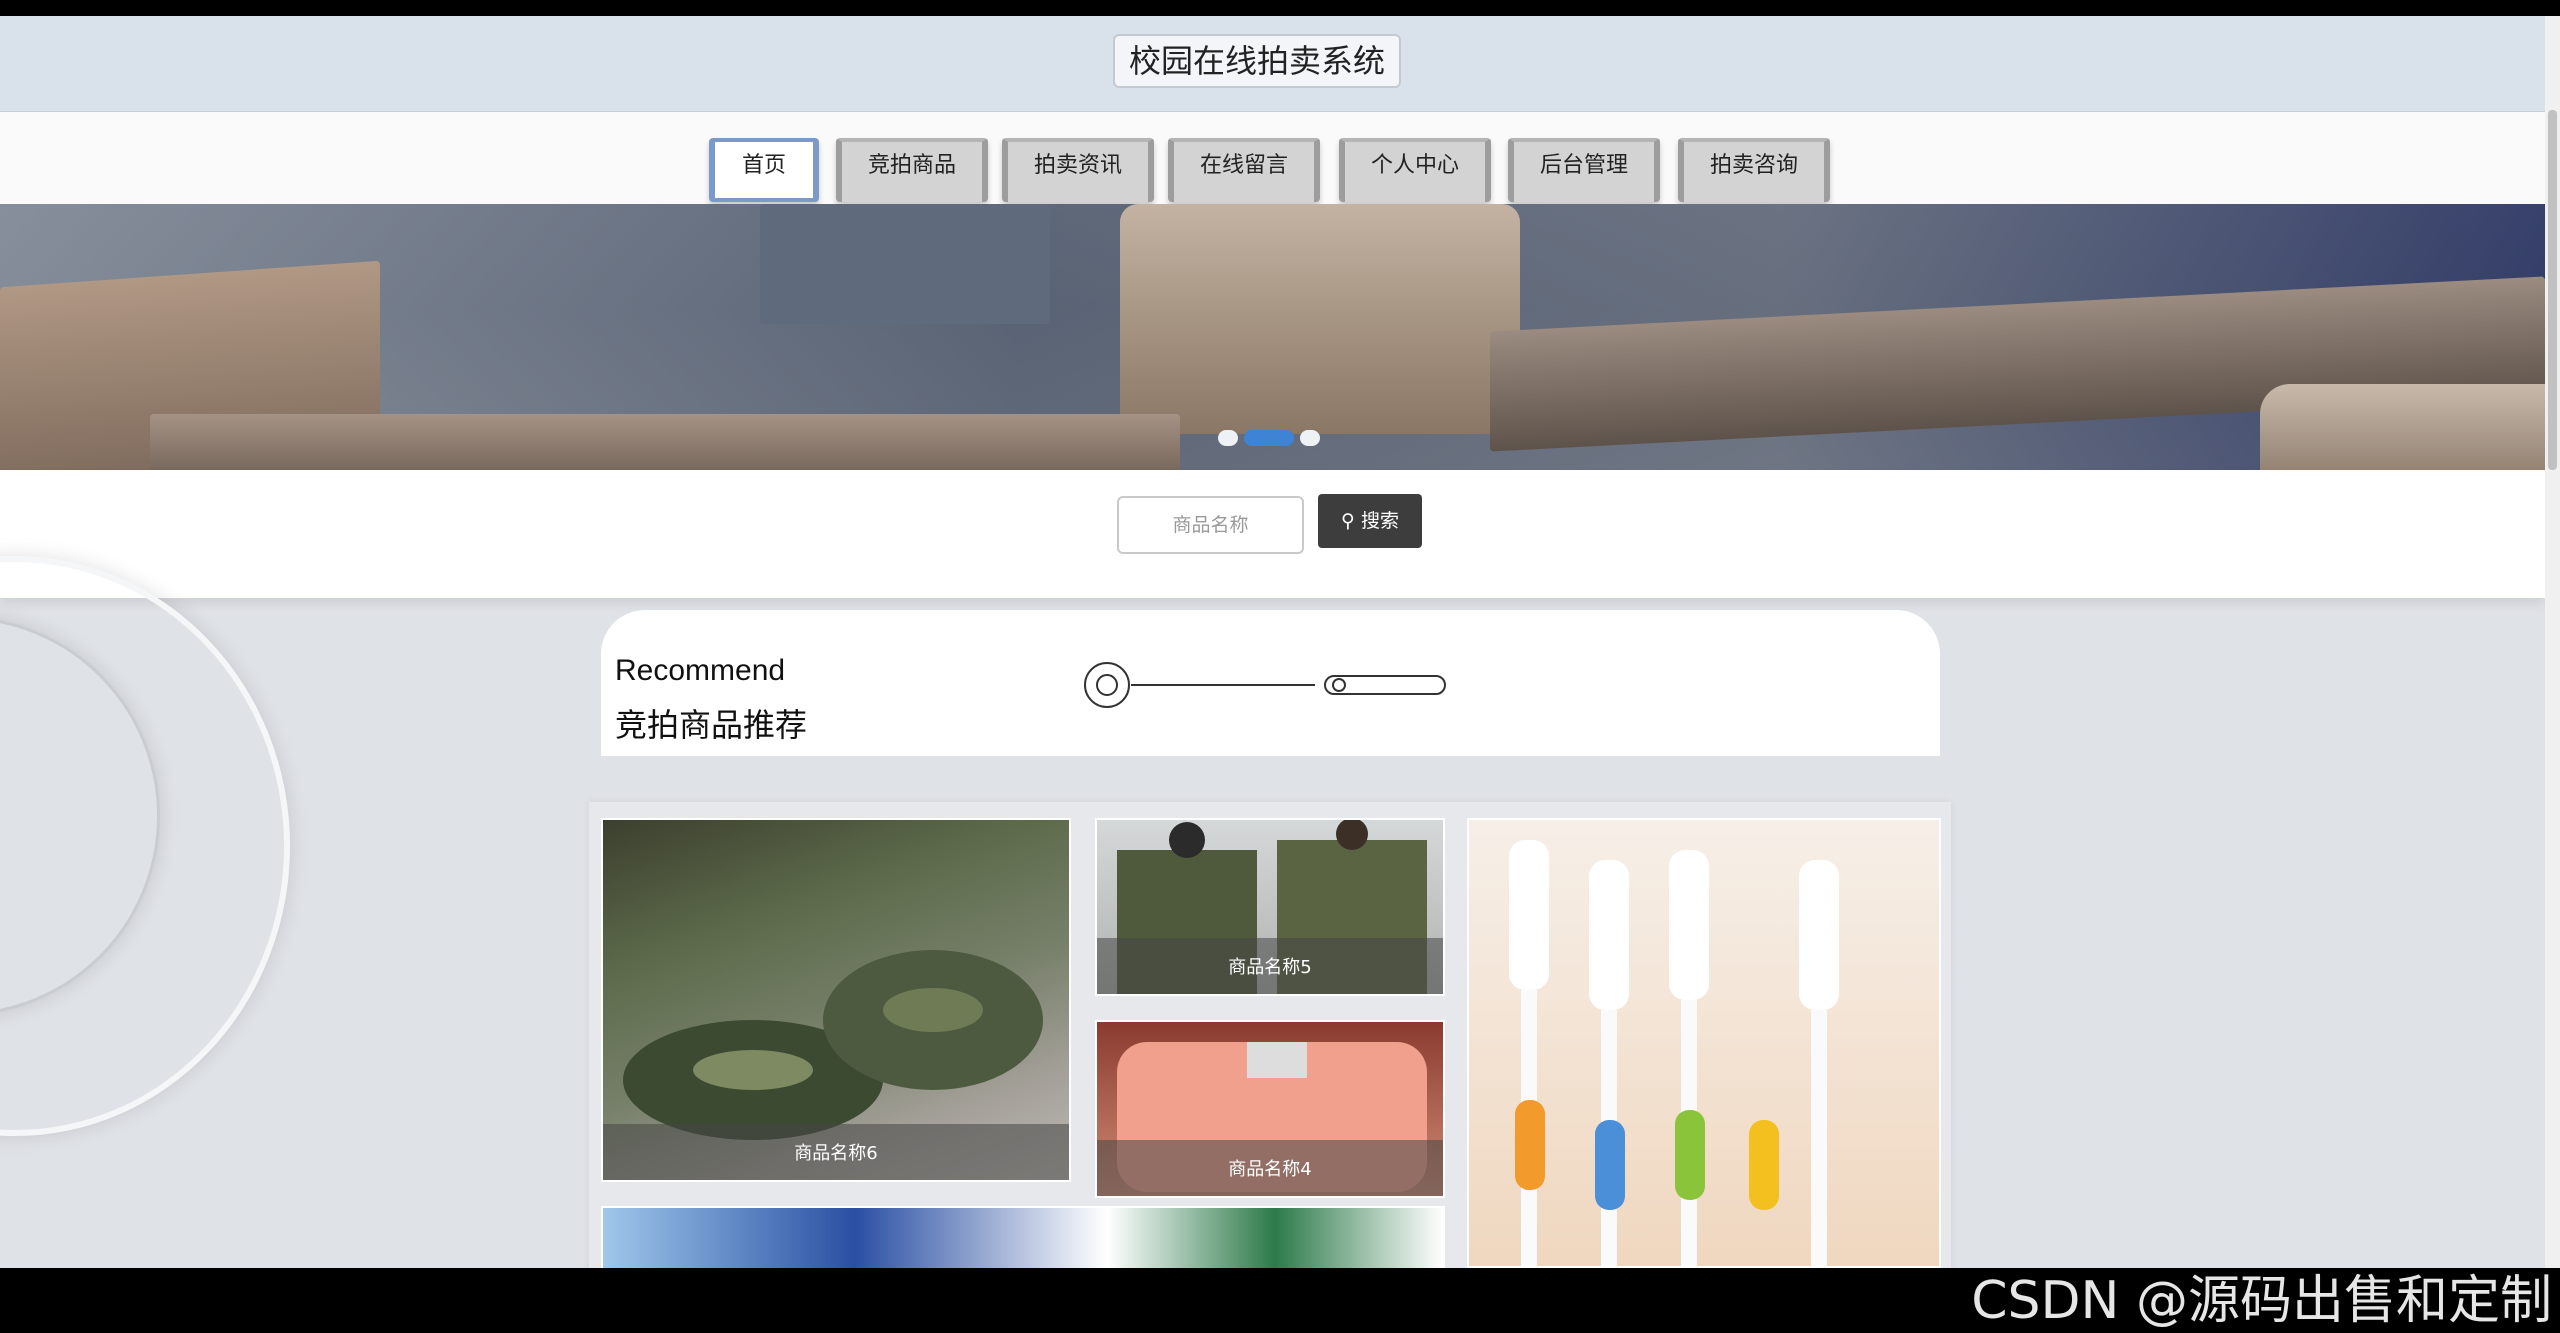 The height and width of the screenshot is (1333, 2560). Describe the element at coordinates (1257, 61) in the screenshot. I see `site-title: 校园在线拍卖系统` at that location.